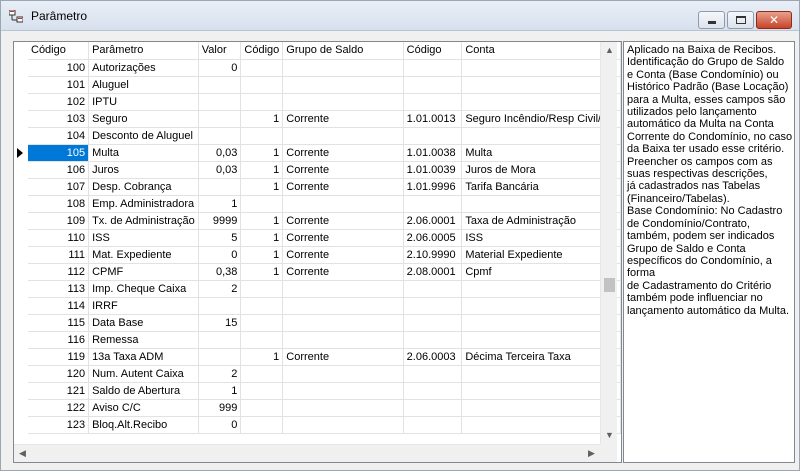 This screenshot has width=800, height=471. Describe the element at coordinates (143, 340) in the screenshot. I see `cell-parametro: Remessa` at that location.